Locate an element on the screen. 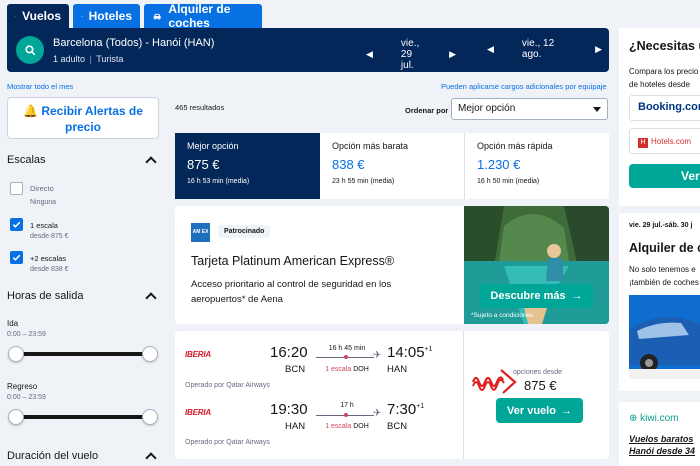 The height and width of the screenshot is (466, 700). stops-direct-sub: Ninguna is located at coordinates (43, 202).